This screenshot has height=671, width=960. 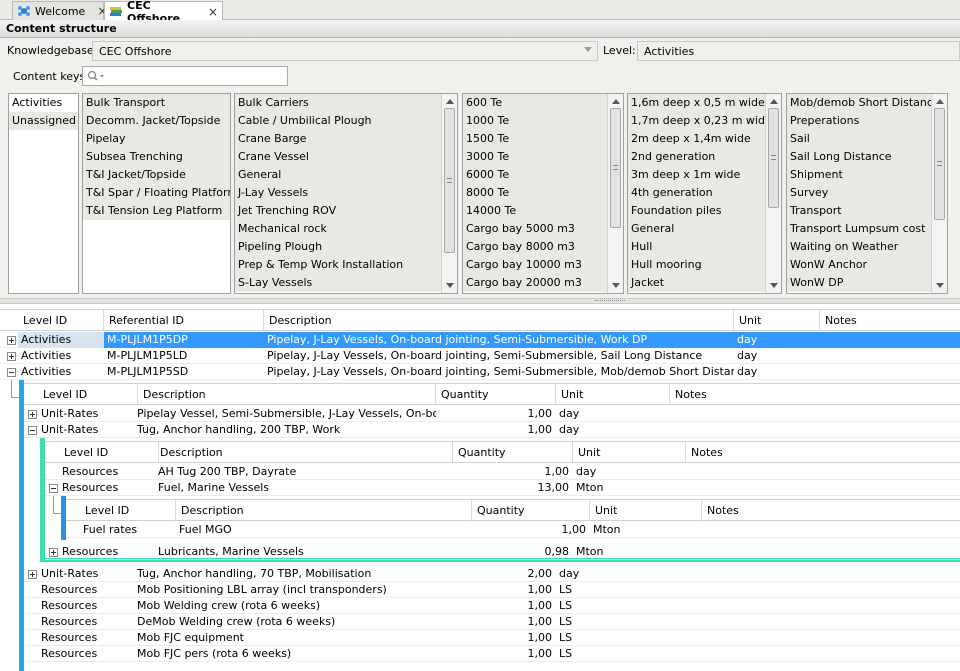 I want to click on tab-welcome: Welcome ×, so click(x=59, y=10).